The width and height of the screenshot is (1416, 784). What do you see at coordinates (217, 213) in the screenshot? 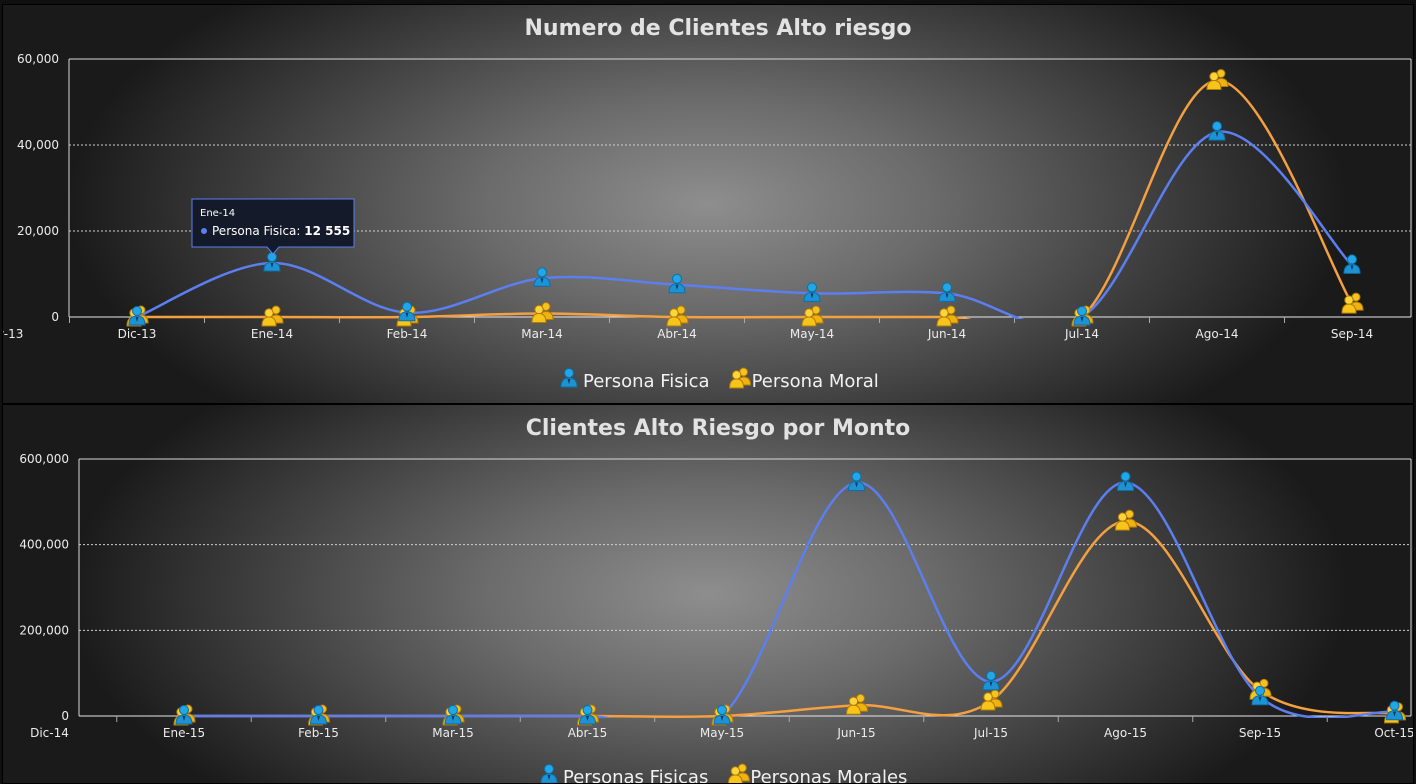
I see `tooltip-category: Ene-14` at bounding box center [217, 213].